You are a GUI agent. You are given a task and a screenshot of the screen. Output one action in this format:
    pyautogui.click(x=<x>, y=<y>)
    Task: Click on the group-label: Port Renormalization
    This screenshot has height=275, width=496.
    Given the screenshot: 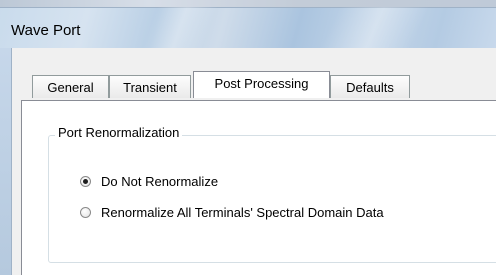 What is the action you would take?
    pyautogui.click(x=119, y=132)
    